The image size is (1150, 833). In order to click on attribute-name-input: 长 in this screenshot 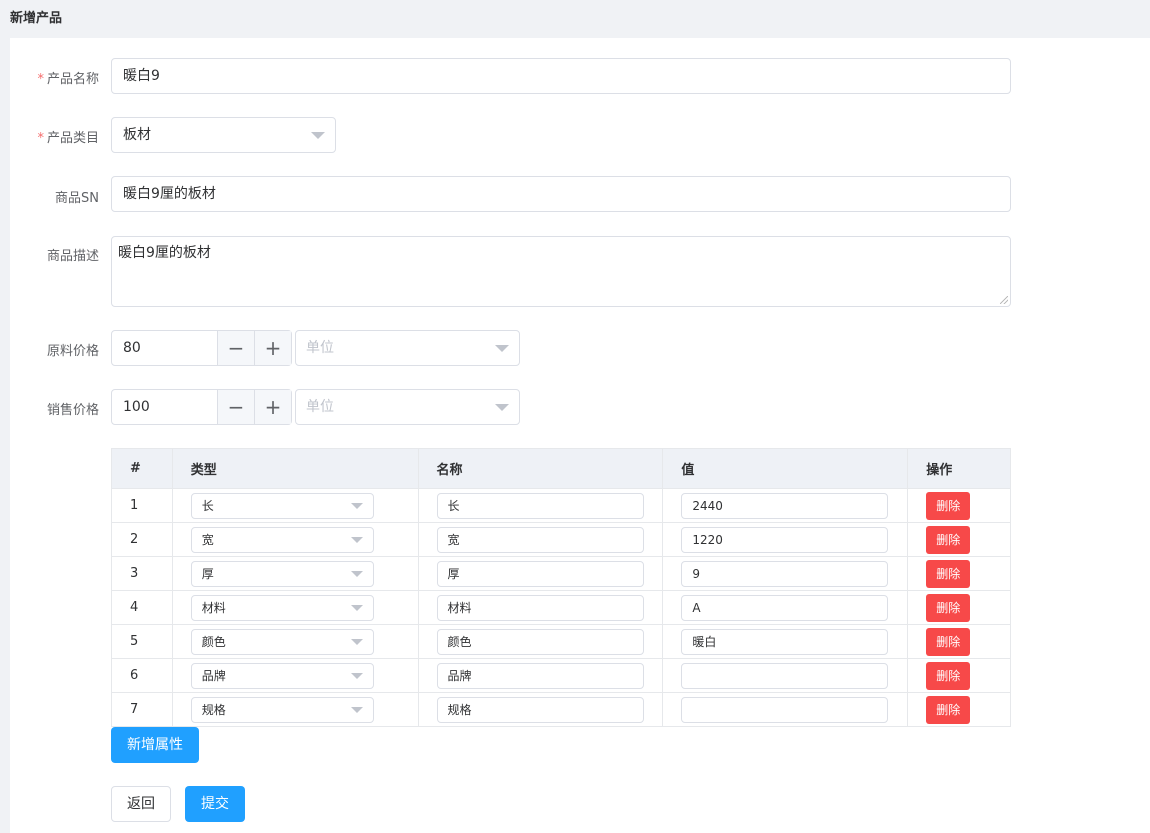, I will do `click(540, 505)`.